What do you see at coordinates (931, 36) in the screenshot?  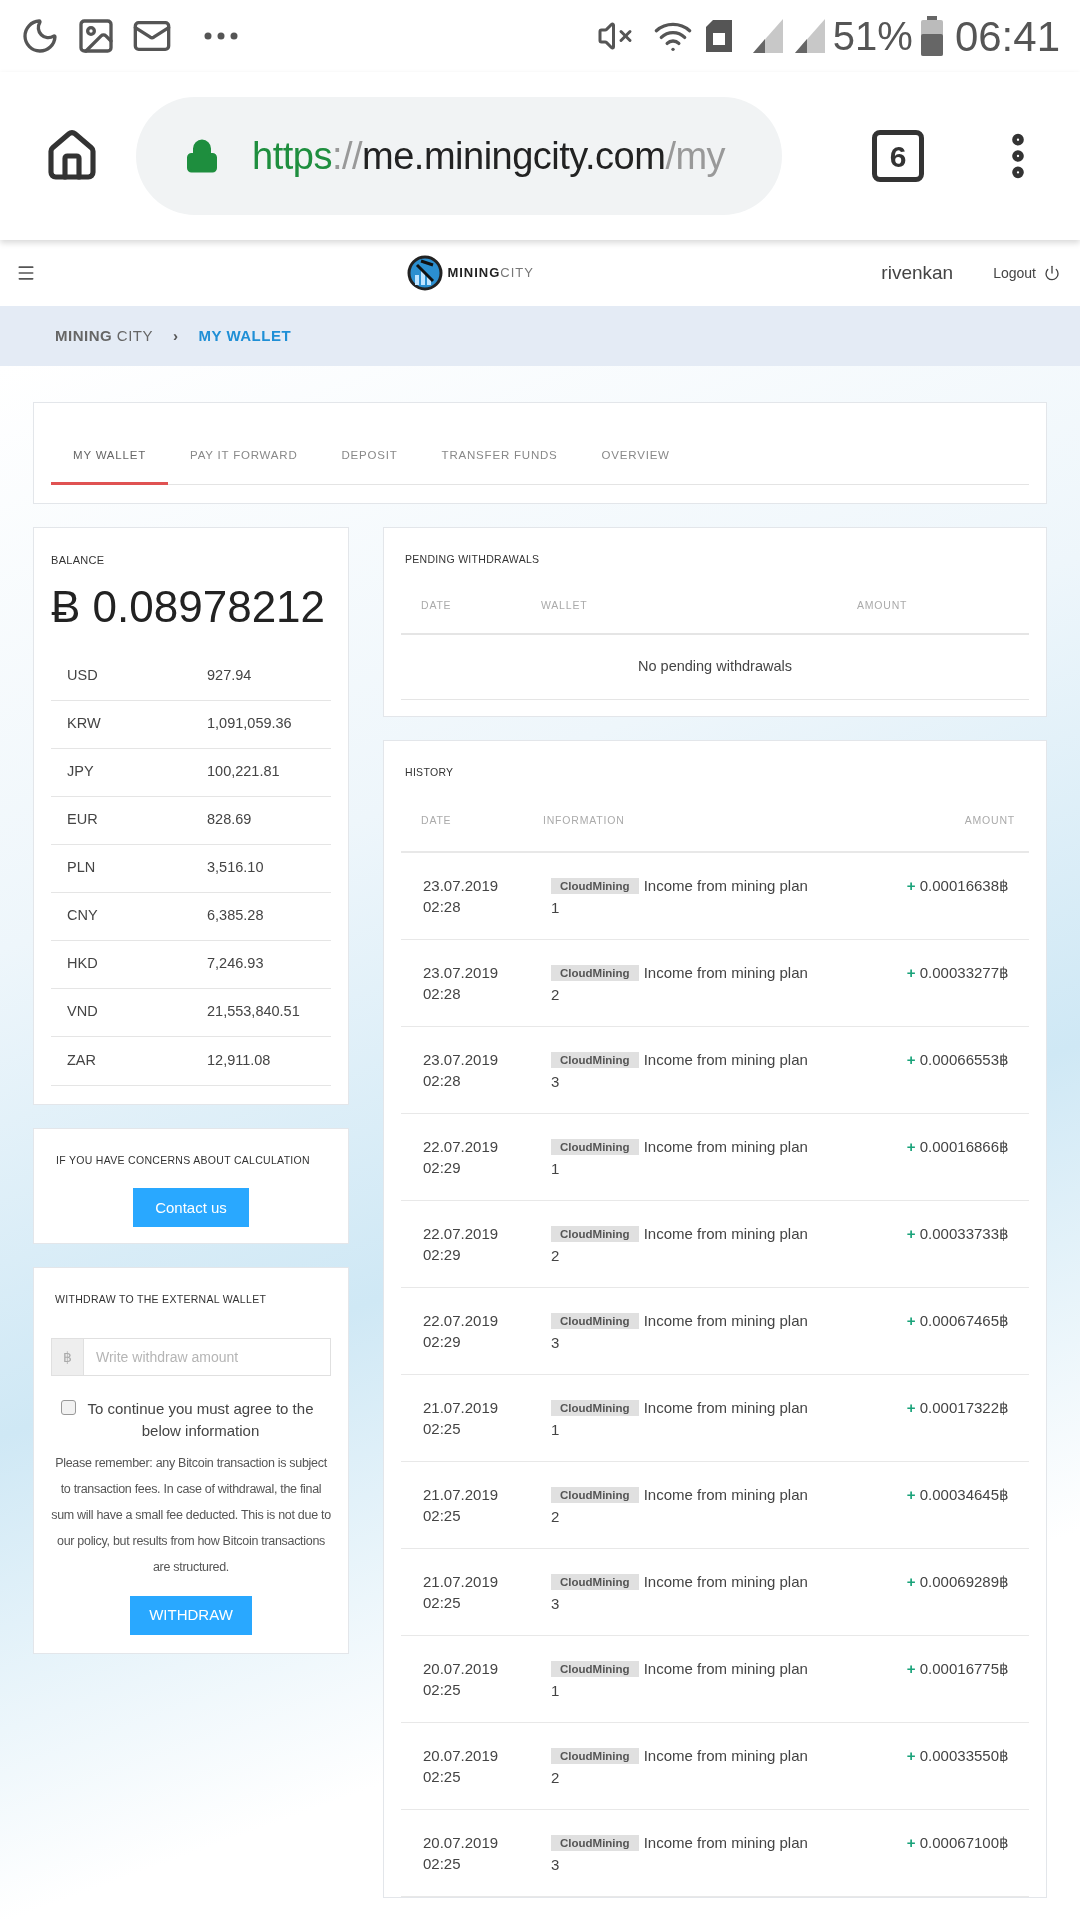 I see `battery-icon` at bounding box center [931, 36].